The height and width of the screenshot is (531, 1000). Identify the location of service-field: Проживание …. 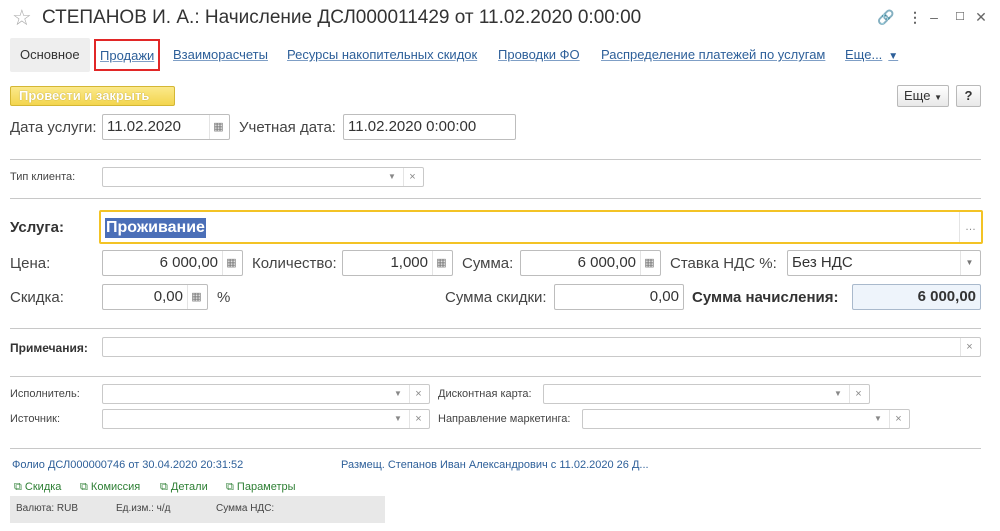
(541, 227).